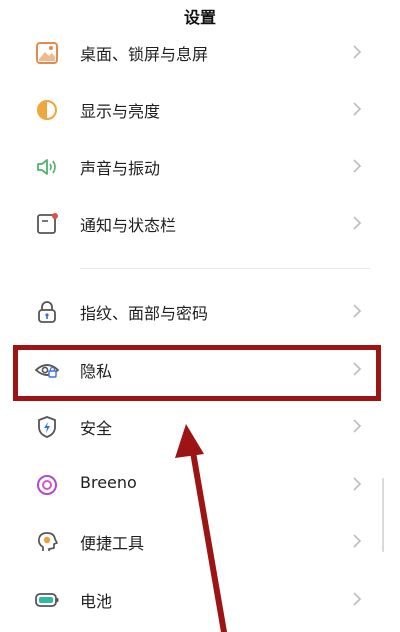 This screenshot has height=632, width=400. Describe the element at coordinates (47, 110) in the screenshot. I see `brightness-icon` at that location.